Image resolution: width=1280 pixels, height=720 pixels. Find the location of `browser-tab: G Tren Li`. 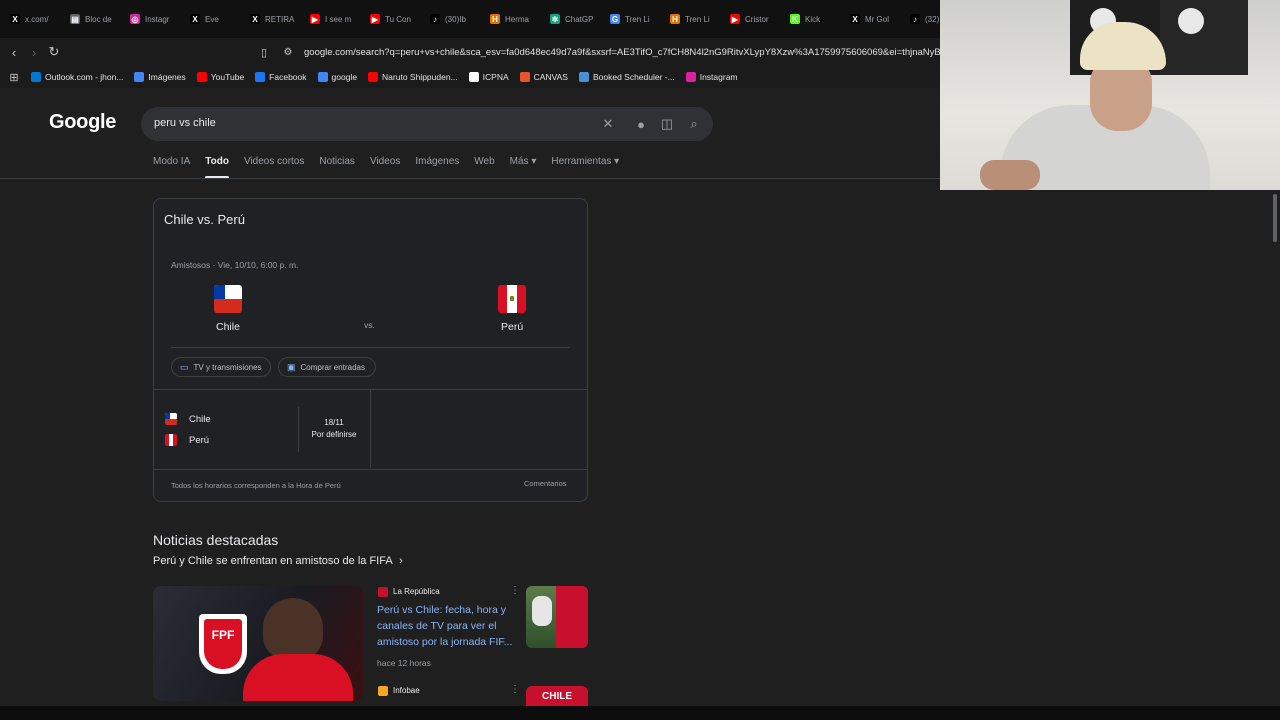

browser-tab: G Tren Li is located at coordinates (636, 19).